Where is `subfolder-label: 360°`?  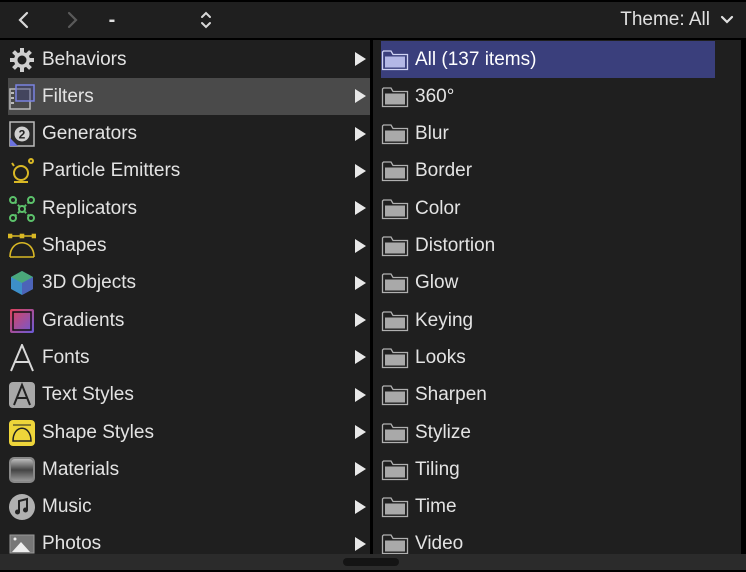 subfolder-label: 360° is located at coordinates (435, 96).